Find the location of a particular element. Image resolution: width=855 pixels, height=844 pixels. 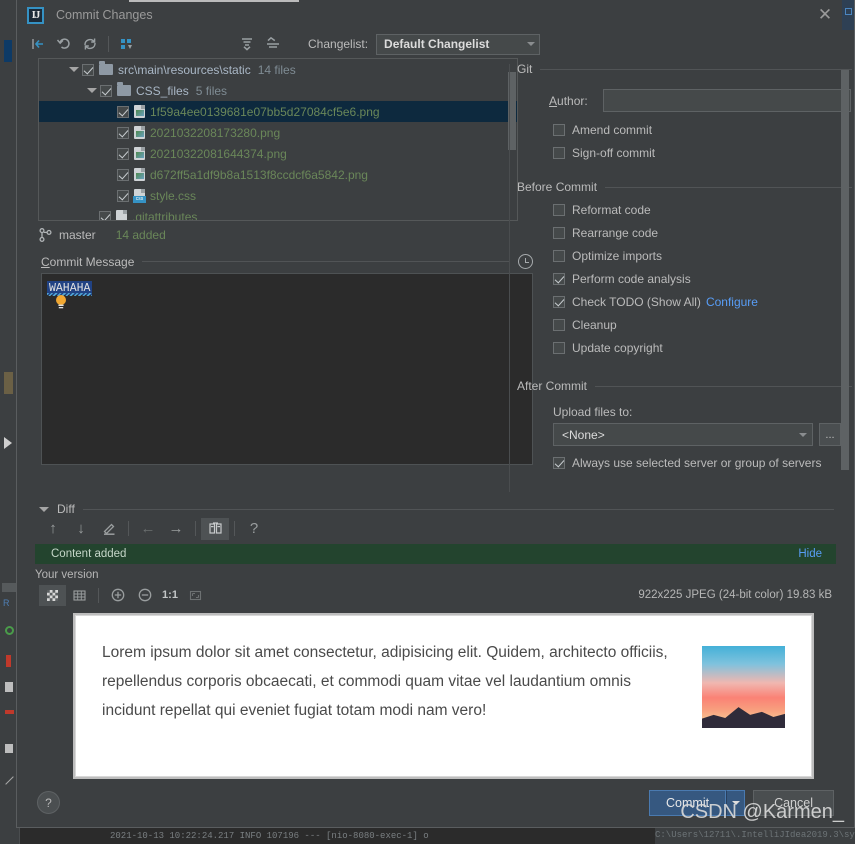

help-diff-icon: ? is located at coordinates (254, 529).